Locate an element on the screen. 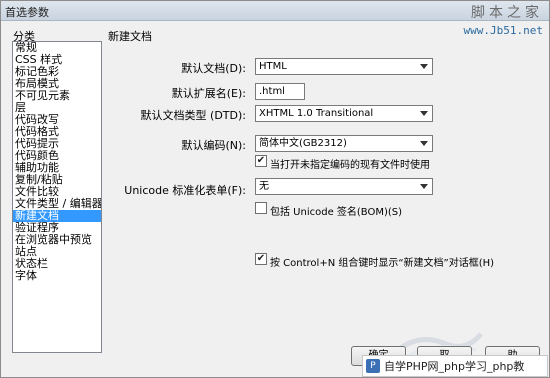  category-item: 不可见元素 is located at coordinates (57, 96).